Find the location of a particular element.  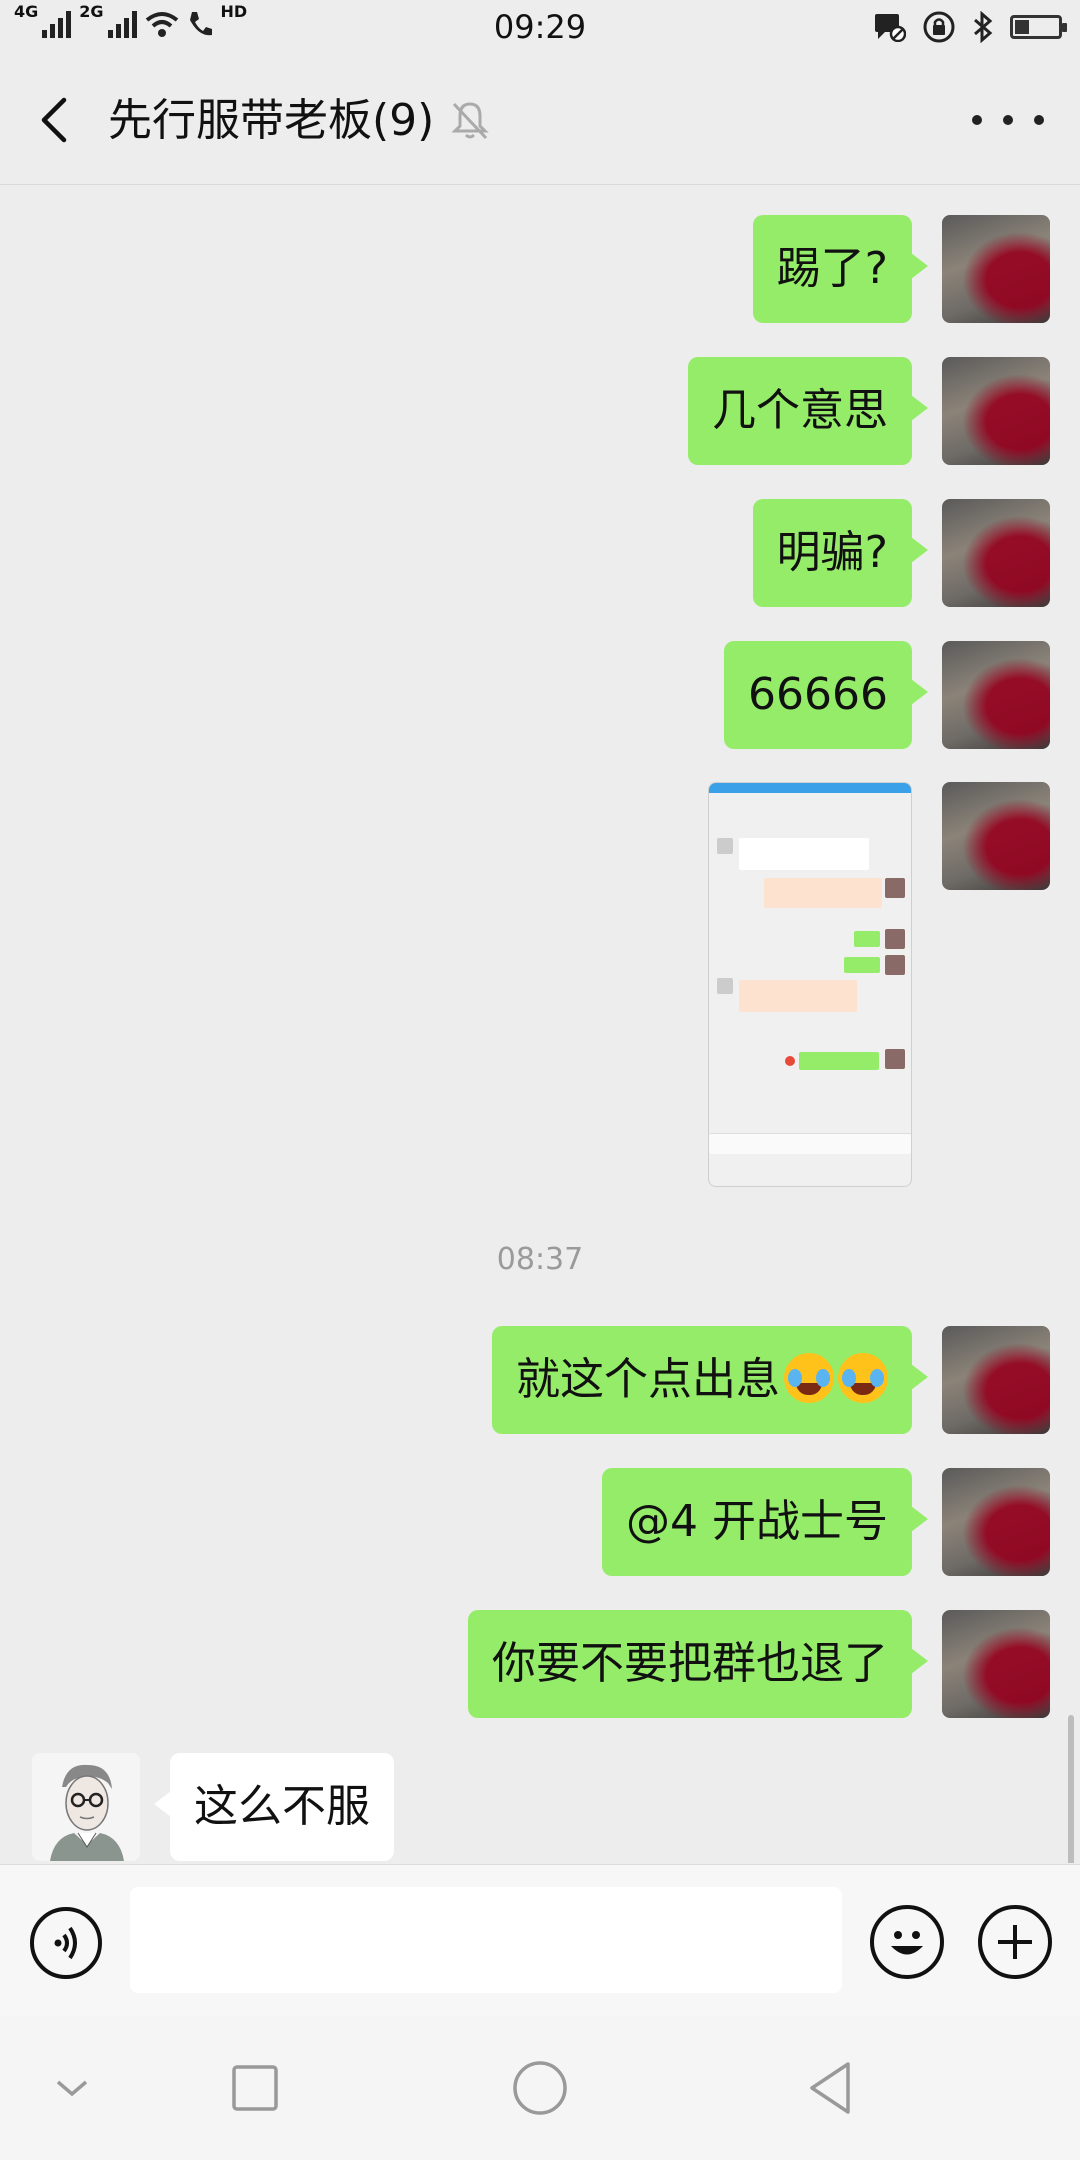

chat-scrollbar is located at coordinates (1071, 1789).